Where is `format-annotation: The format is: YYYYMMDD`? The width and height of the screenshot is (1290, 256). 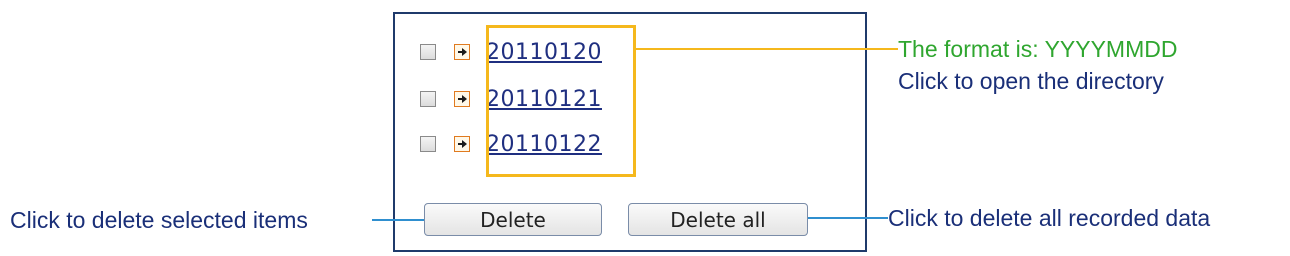 format-annotation: The format is: YYYYMMDD is located at coordinates (1038, 49).